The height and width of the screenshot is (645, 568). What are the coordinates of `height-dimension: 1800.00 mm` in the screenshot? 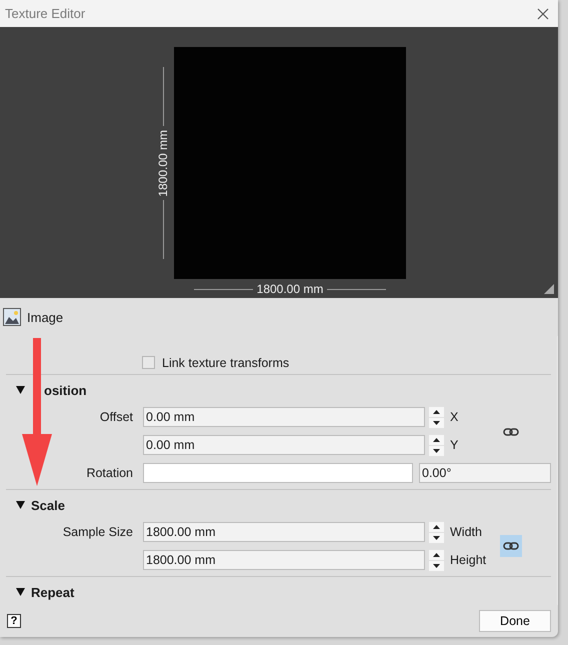 It's located at (163, 163).